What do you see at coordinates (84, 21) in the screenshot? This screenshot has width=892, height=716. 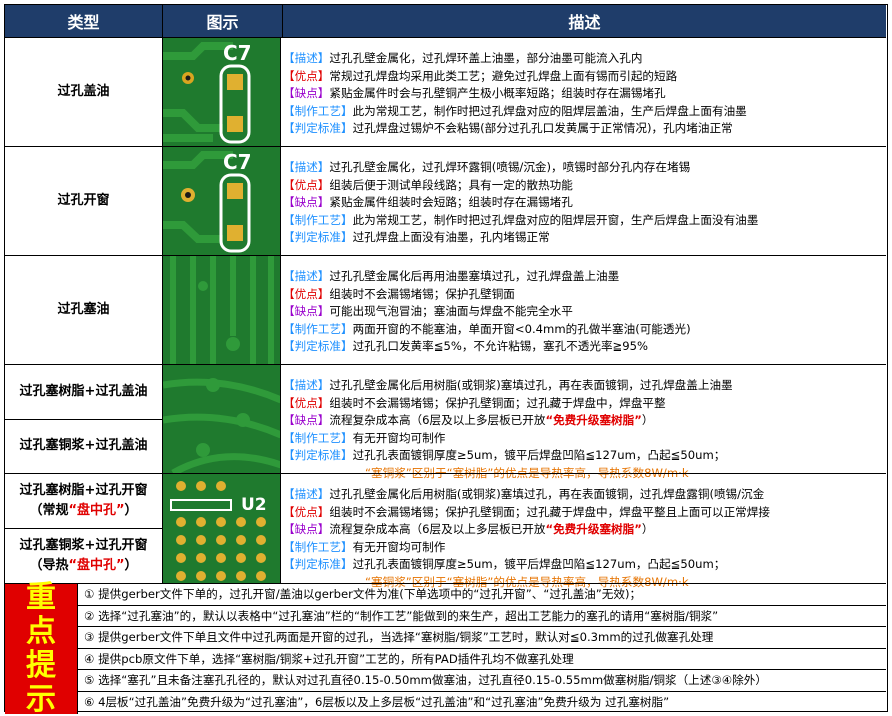 I see `header-type: 类型` at bounding box center [84, 21].